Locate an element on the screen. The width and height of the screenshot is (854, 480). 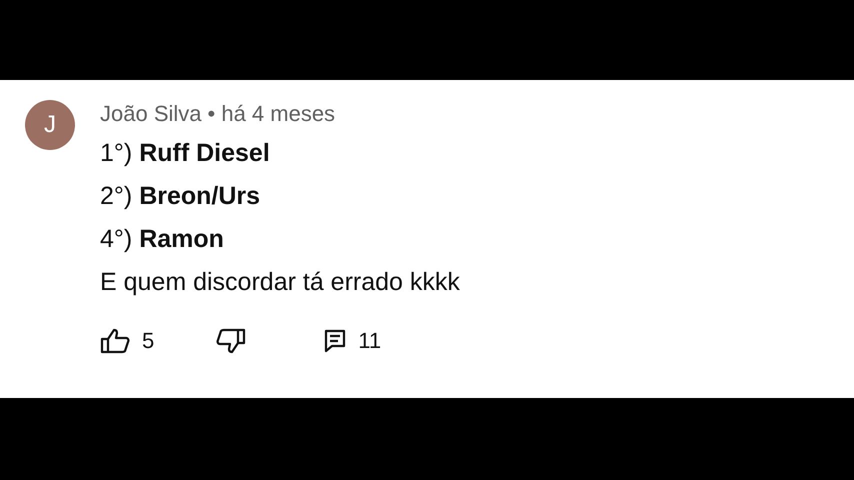
comment-line: 2°) Breon/Urs is located at coordinates (181, 196).